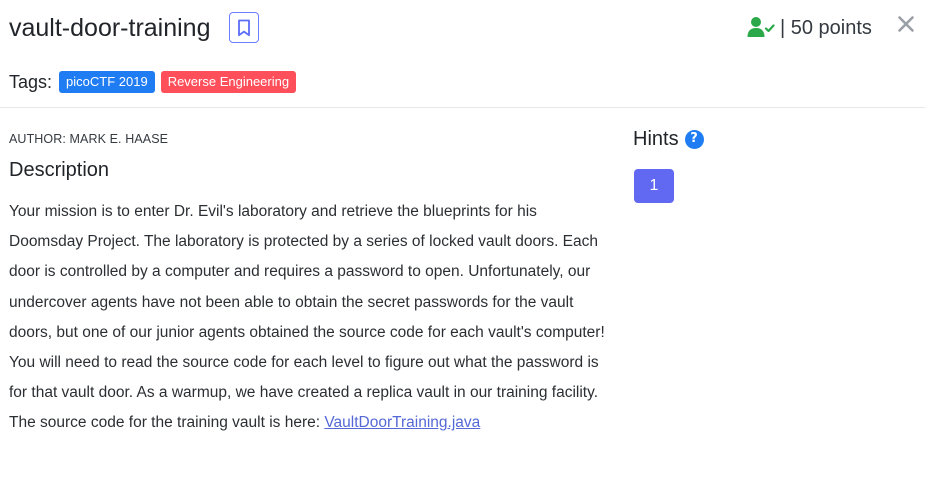 This screenshot has width=925, height=477. I want to click on bookmark-icon, so click(244, 27).